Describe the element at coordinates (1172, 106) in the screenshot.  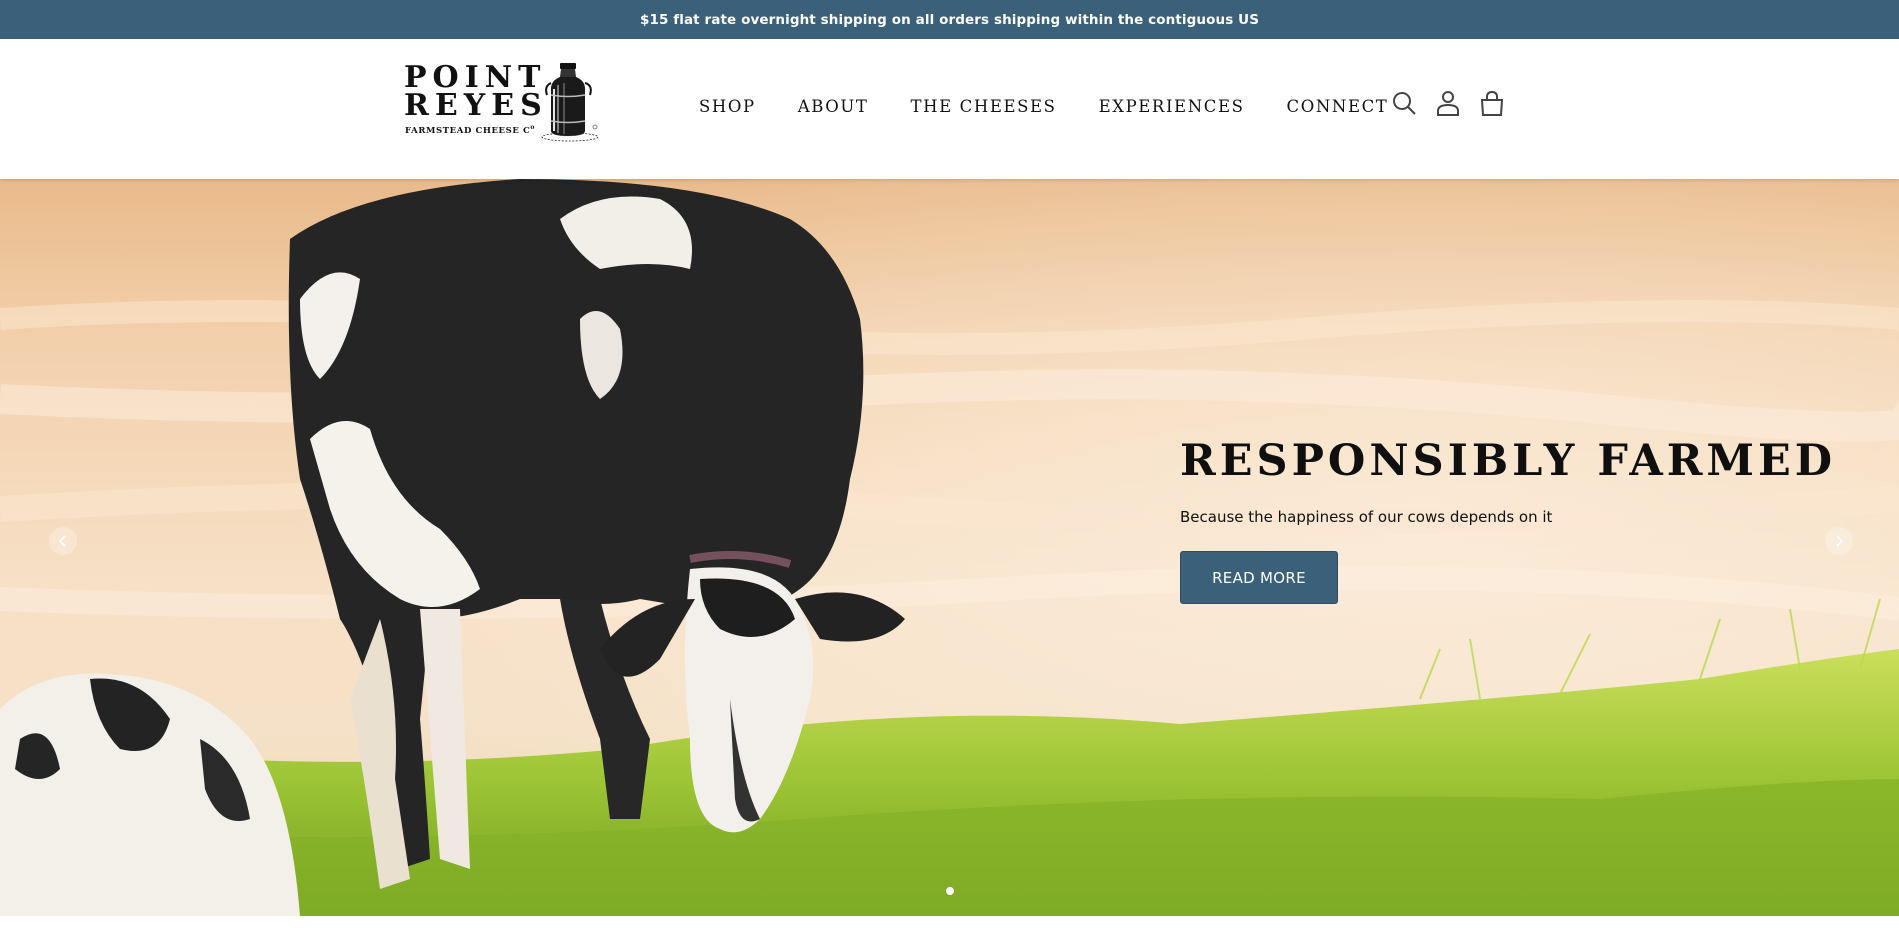
I see `nav-item-experiences: EXPERIENCES` at that location.